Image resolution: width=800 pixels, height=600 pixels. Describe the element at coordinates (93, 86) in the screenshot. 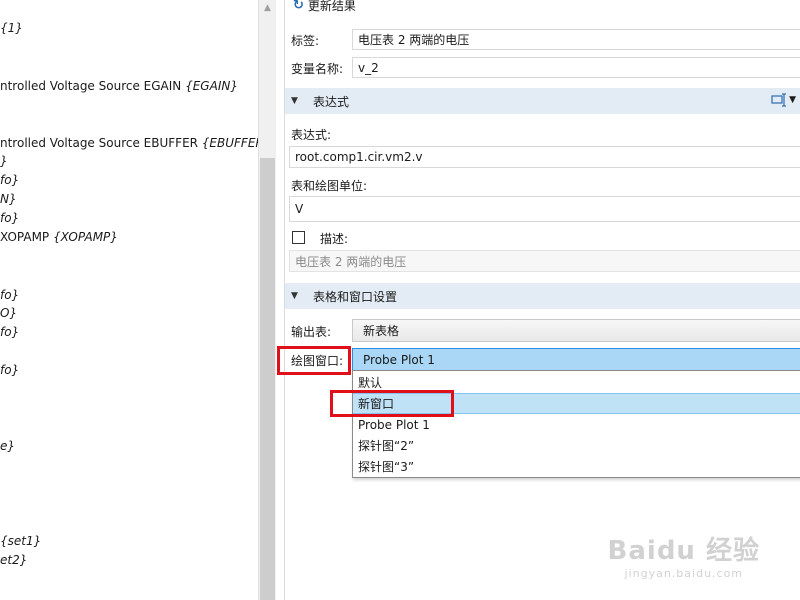

I see `tree-node-label: ntrolled Voltage Source EGAIN` at that location.